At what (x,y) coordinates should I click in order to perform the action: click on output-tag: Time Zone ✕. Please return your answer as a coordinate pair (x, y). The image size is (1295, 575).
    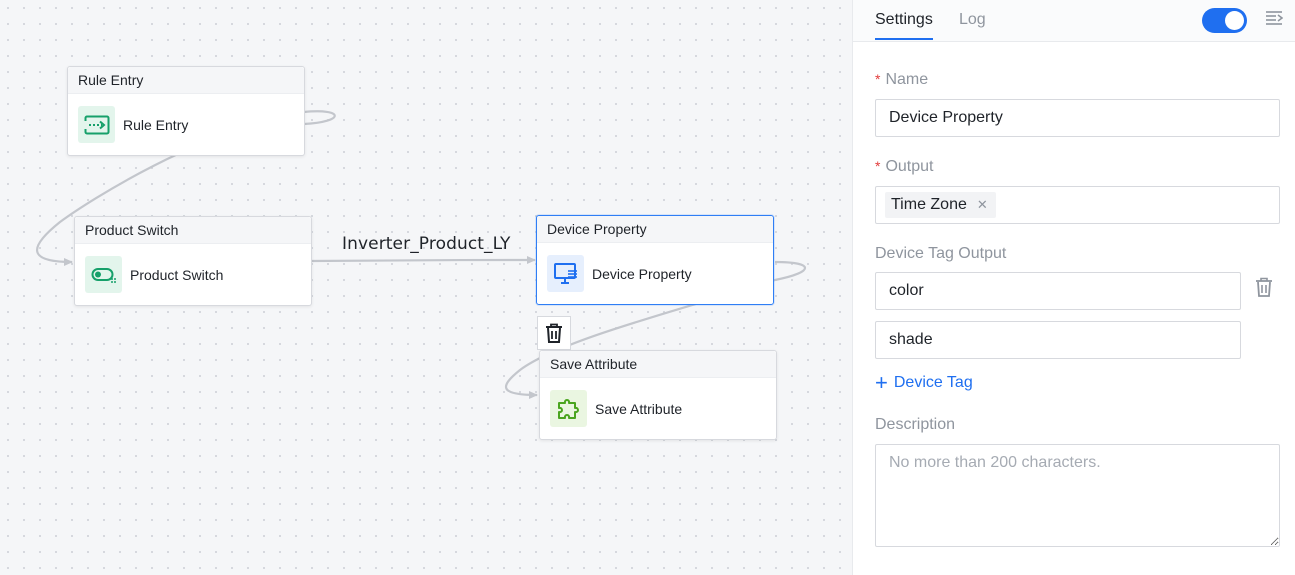
    Looking at the image, I should click on (940, 205).